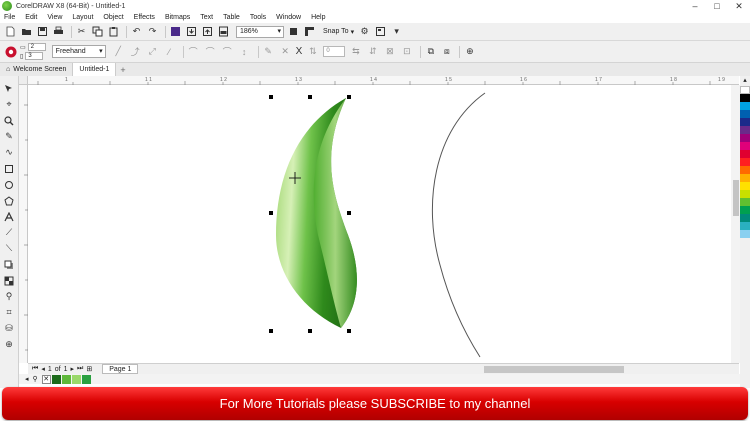 The image size is (750, 421). Describe the element at coordinates (9, 328) in the screenshot. I see `smart-fill-icon: ⛁` at that location.